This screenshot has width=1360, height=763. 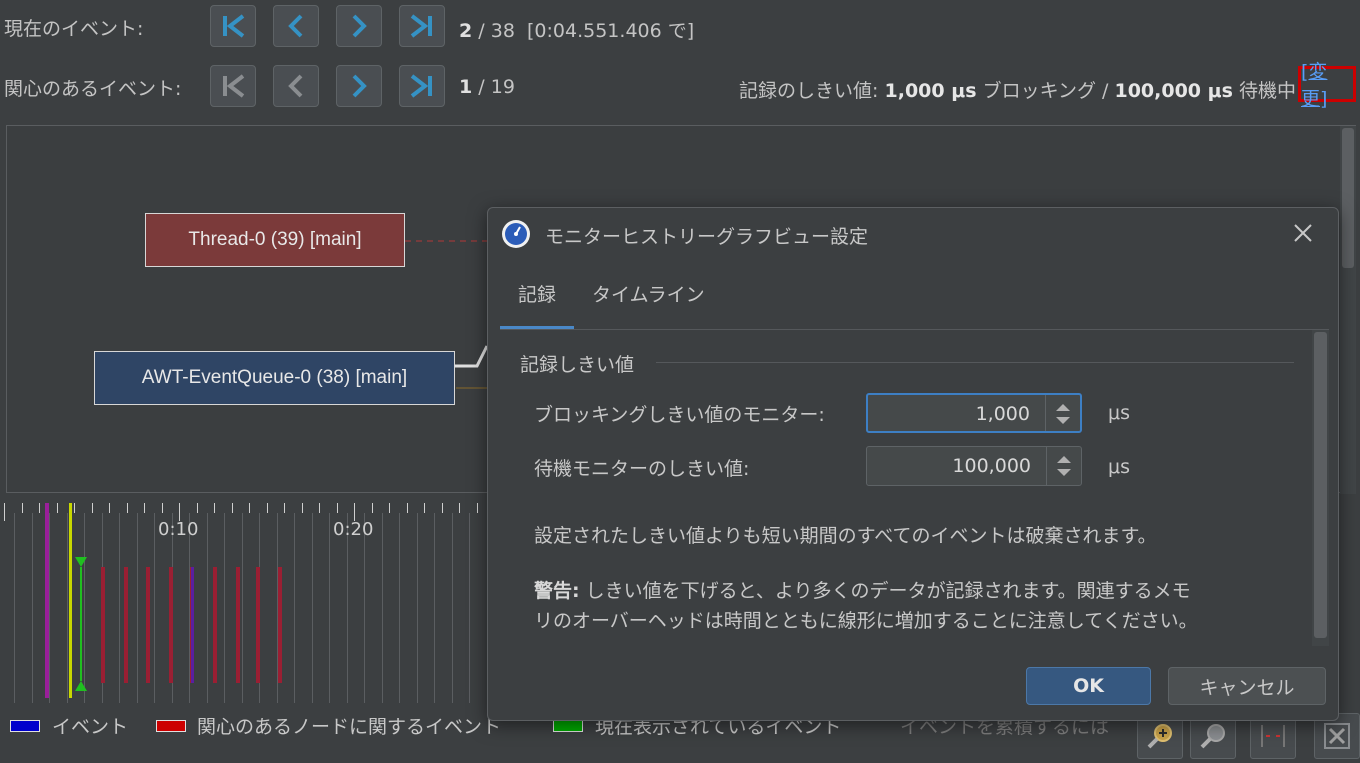 What do you see at coordinates (74, 29) in the screenshot?
I see `current-event-label: 現在のイベント:` at bounding box center [74, 29].